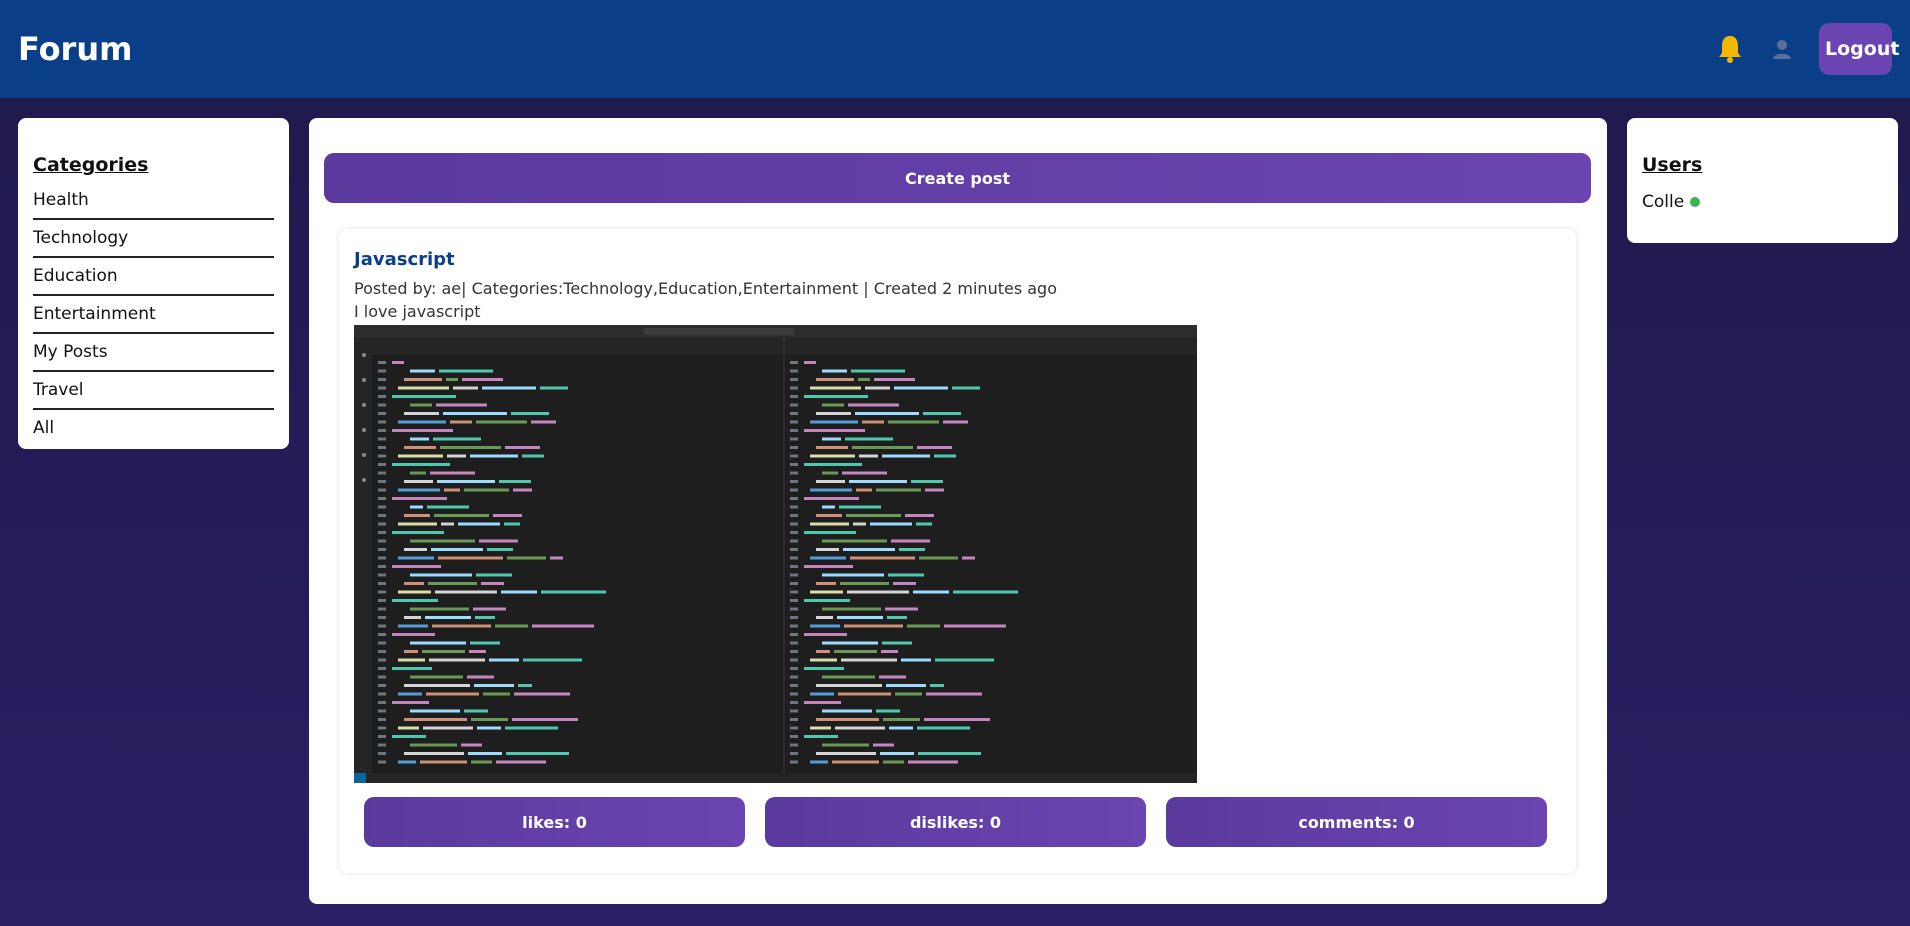 The height and width of the screenshot is (926, 1910). I want to click on post-actions: likes: 0 dislikes: 0 comments: 0, so click(957, 822).